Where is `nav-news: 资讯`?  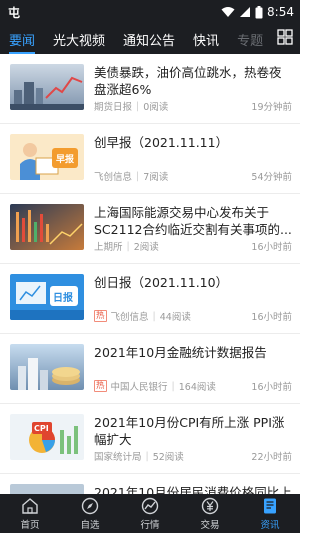
nav-news: 资讯 is located at coordinates (270, 513).